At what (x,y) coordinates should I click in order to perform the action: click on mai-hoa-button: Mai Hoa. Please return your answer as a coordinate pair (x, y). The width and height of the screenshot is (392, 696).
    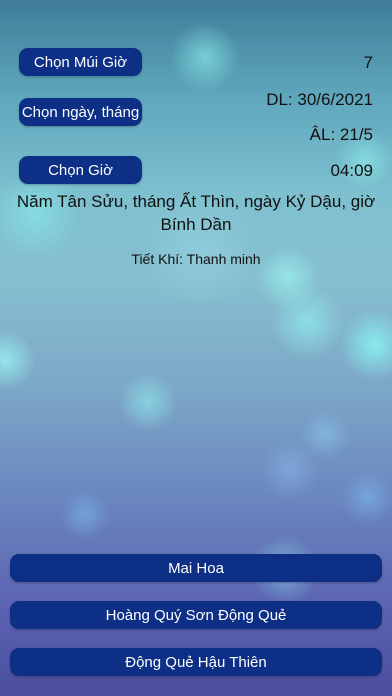
    Looking at the image, I should click on (196, 568).